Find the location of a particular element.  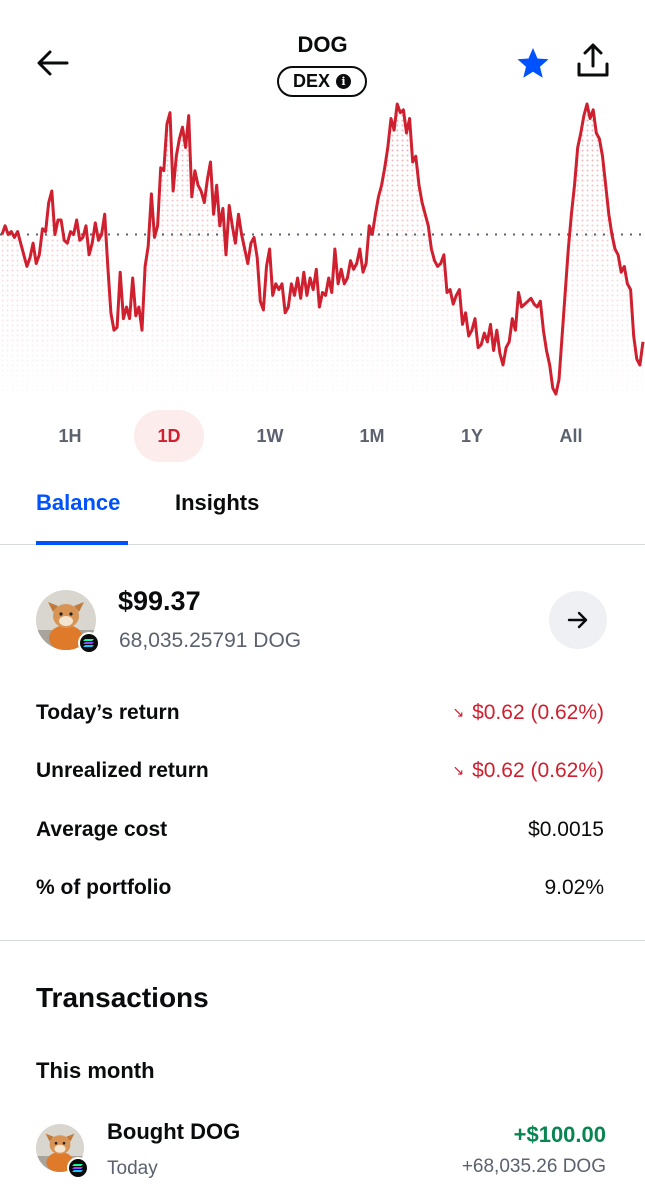

transaction-name: Bought DOG is located at coordinates (174, 1131).